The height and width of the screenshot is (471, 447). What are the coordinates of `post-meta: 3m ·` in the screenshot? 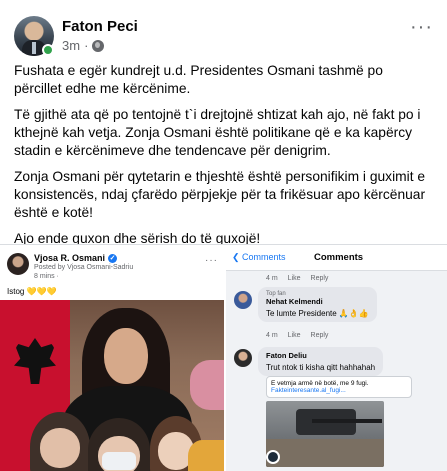 It's located at (83, 45).